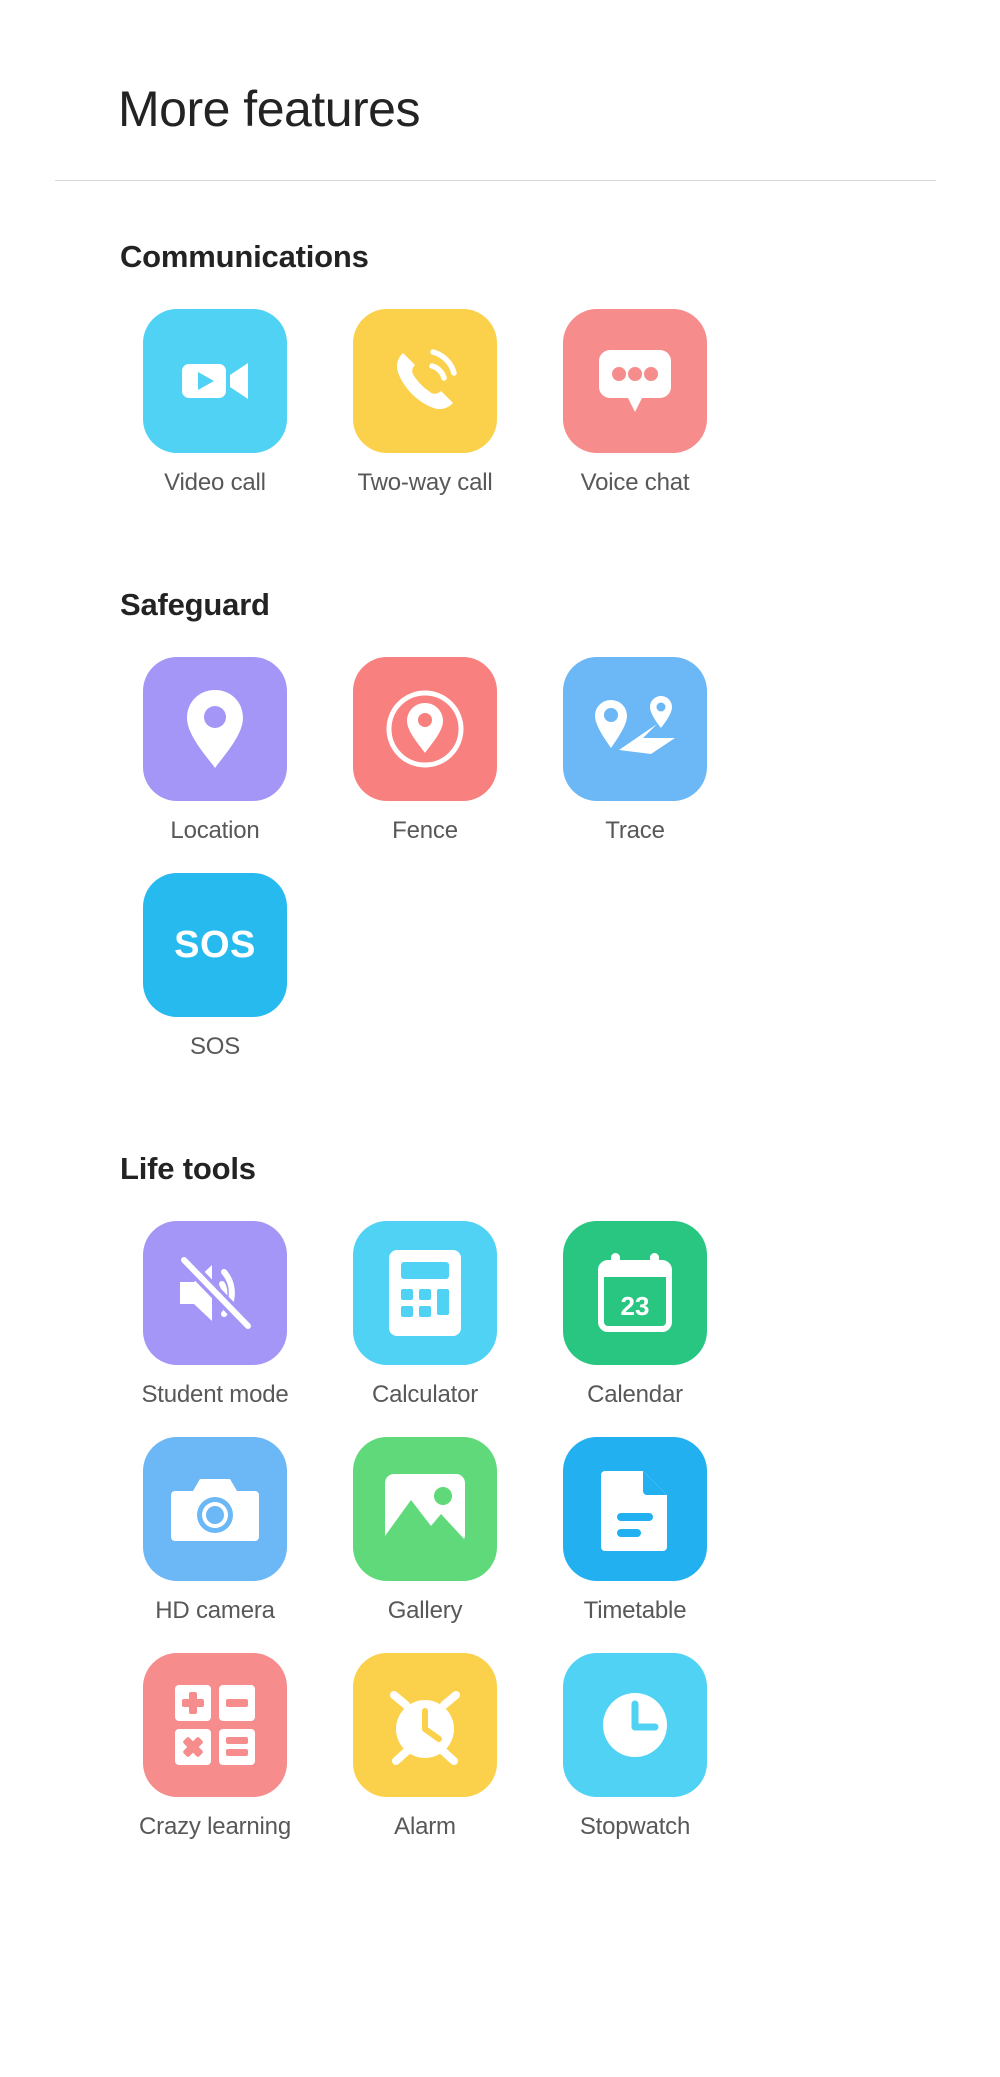 The width and height of the screenshot is (1000, 2077). What do you see at coordinates (425, 830) in the screenshot?
I see `app-label: Fence` at bounding box center [425, 830].